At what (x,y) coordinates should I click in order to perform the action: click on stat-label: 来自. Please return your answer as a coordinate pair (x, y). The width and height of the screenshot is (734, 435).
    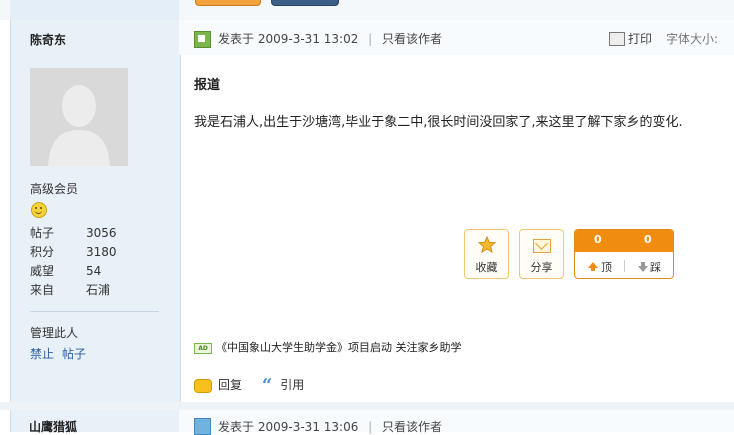
    Looking at the image, I should click on (42, 290).